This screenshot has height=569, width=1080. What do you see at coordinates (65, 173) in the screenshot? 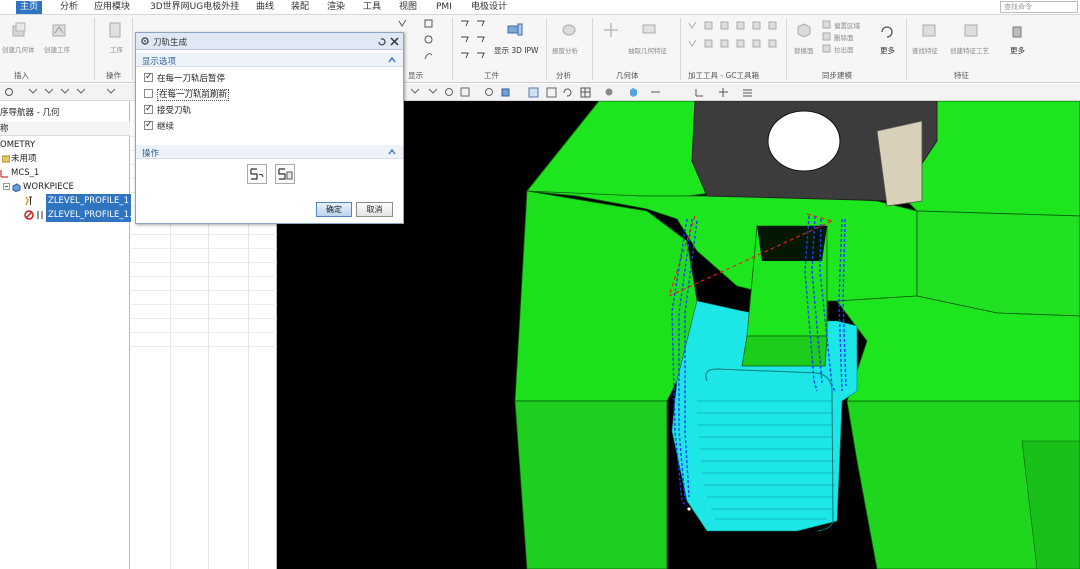
I see `tree-item-mcs: MCS_1` at bounding box center [65, 173].